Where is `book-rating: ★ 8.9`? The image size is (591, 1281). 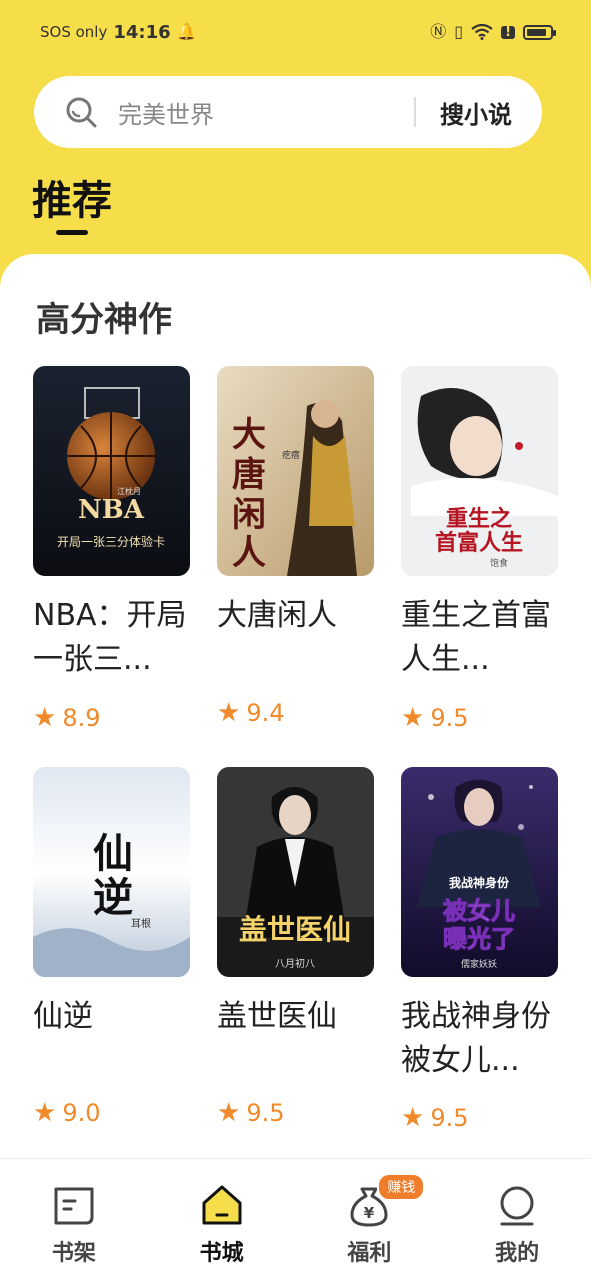
book-rating: ★ 8.9 is located at coordinates (66, 718).